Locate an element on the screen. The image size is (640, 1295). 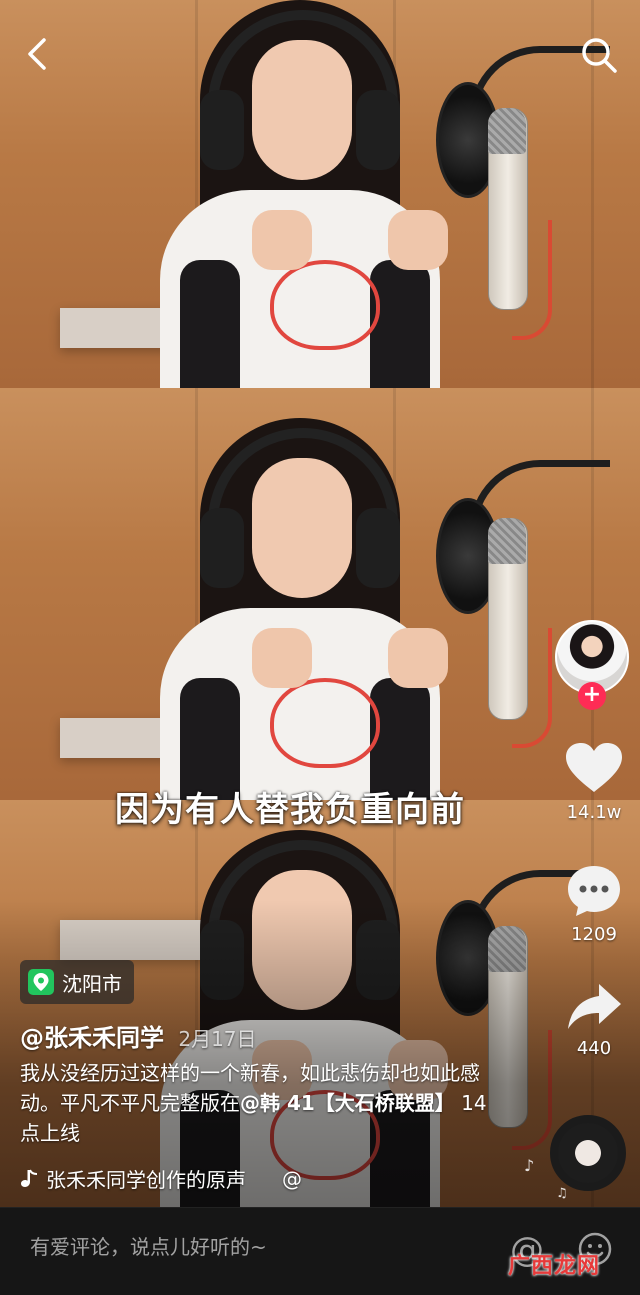
back-chevron-icon is located at coordinates (38, 54).